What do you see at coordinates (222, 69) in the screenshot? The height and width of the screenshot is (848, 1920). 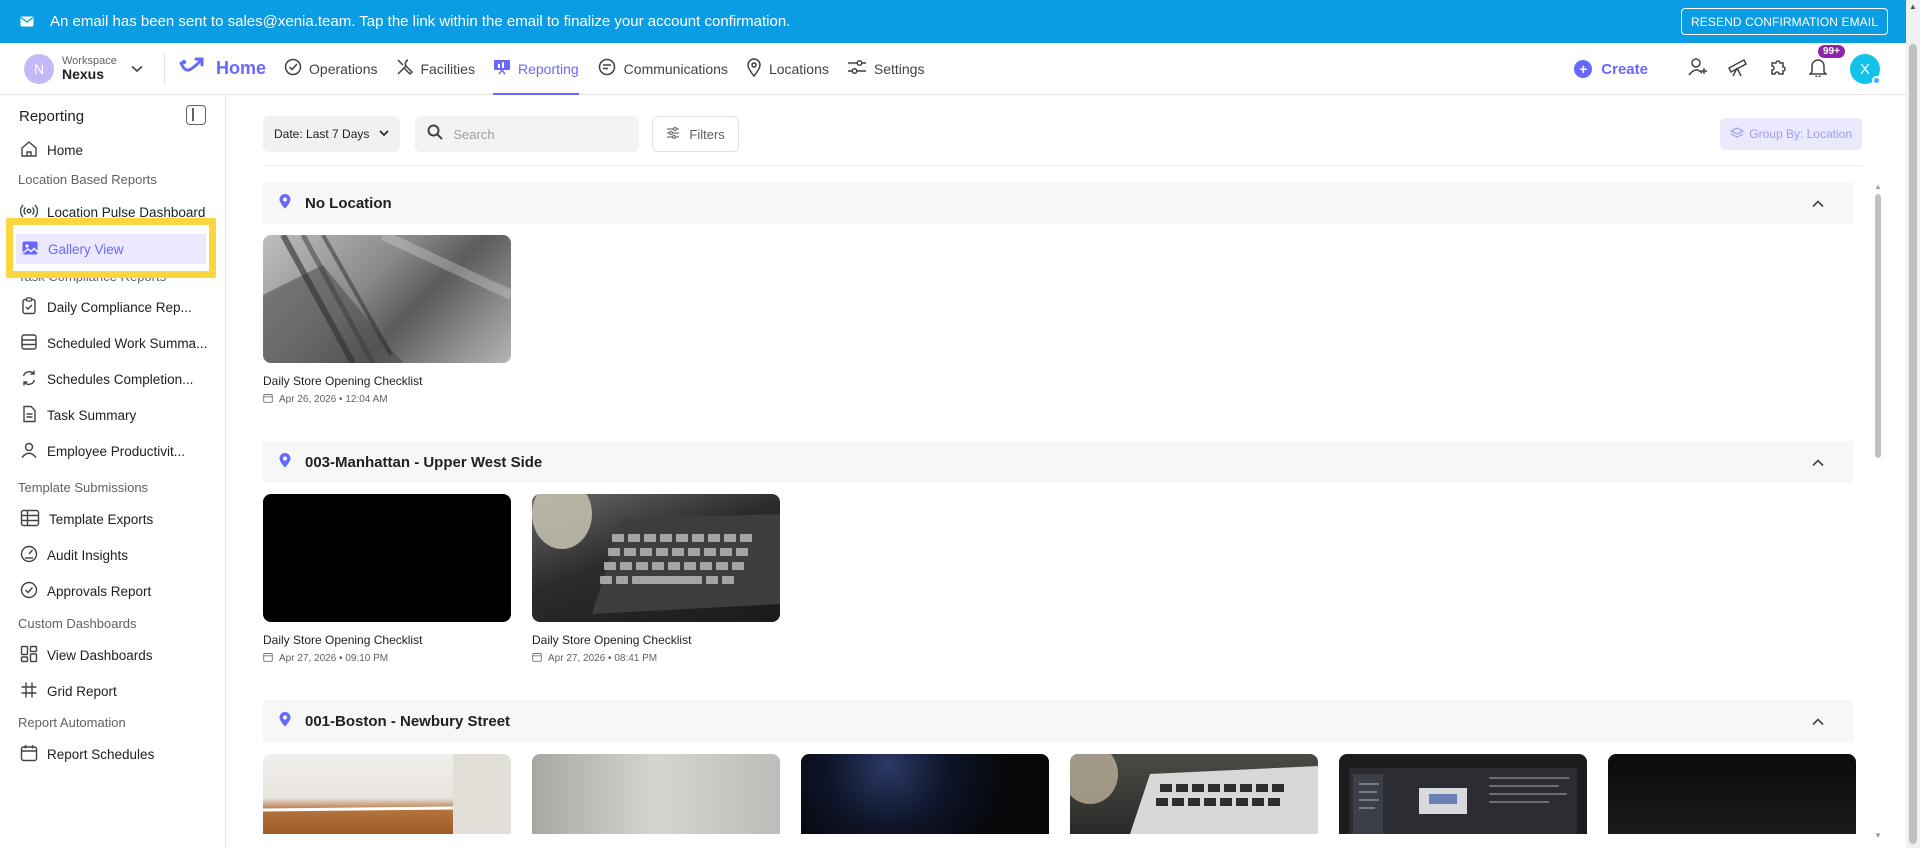 I see `nav-home: Home` at bounding box center [222, 69].